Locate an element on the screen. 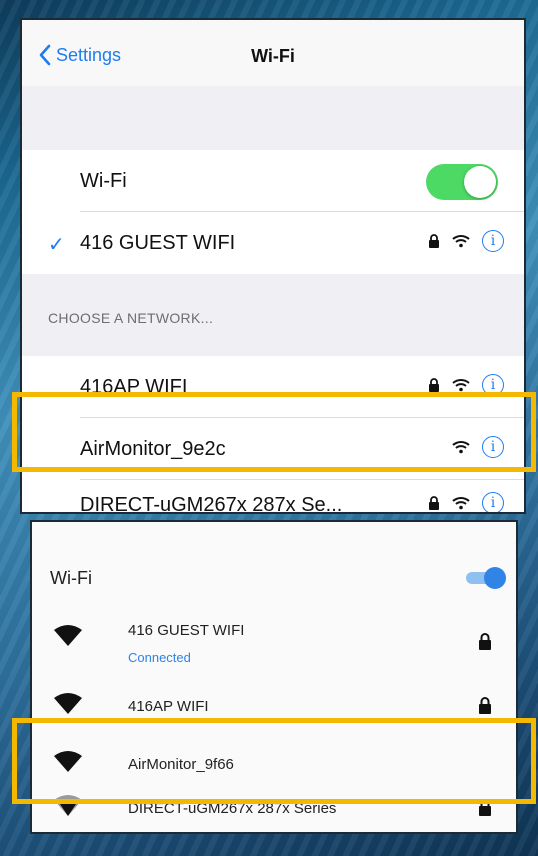 The image size is (538, 856). checkmark-icon: ✓ is located at coordinates (56, 245).